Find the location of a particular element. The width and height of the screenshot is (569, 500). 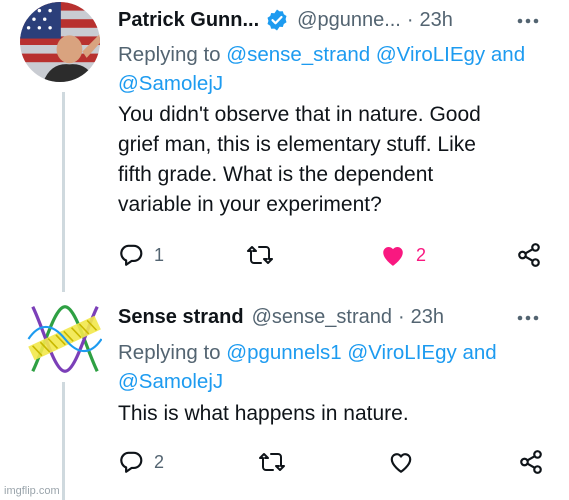

display-name: Sense strand is located at coordinates (181, 317).